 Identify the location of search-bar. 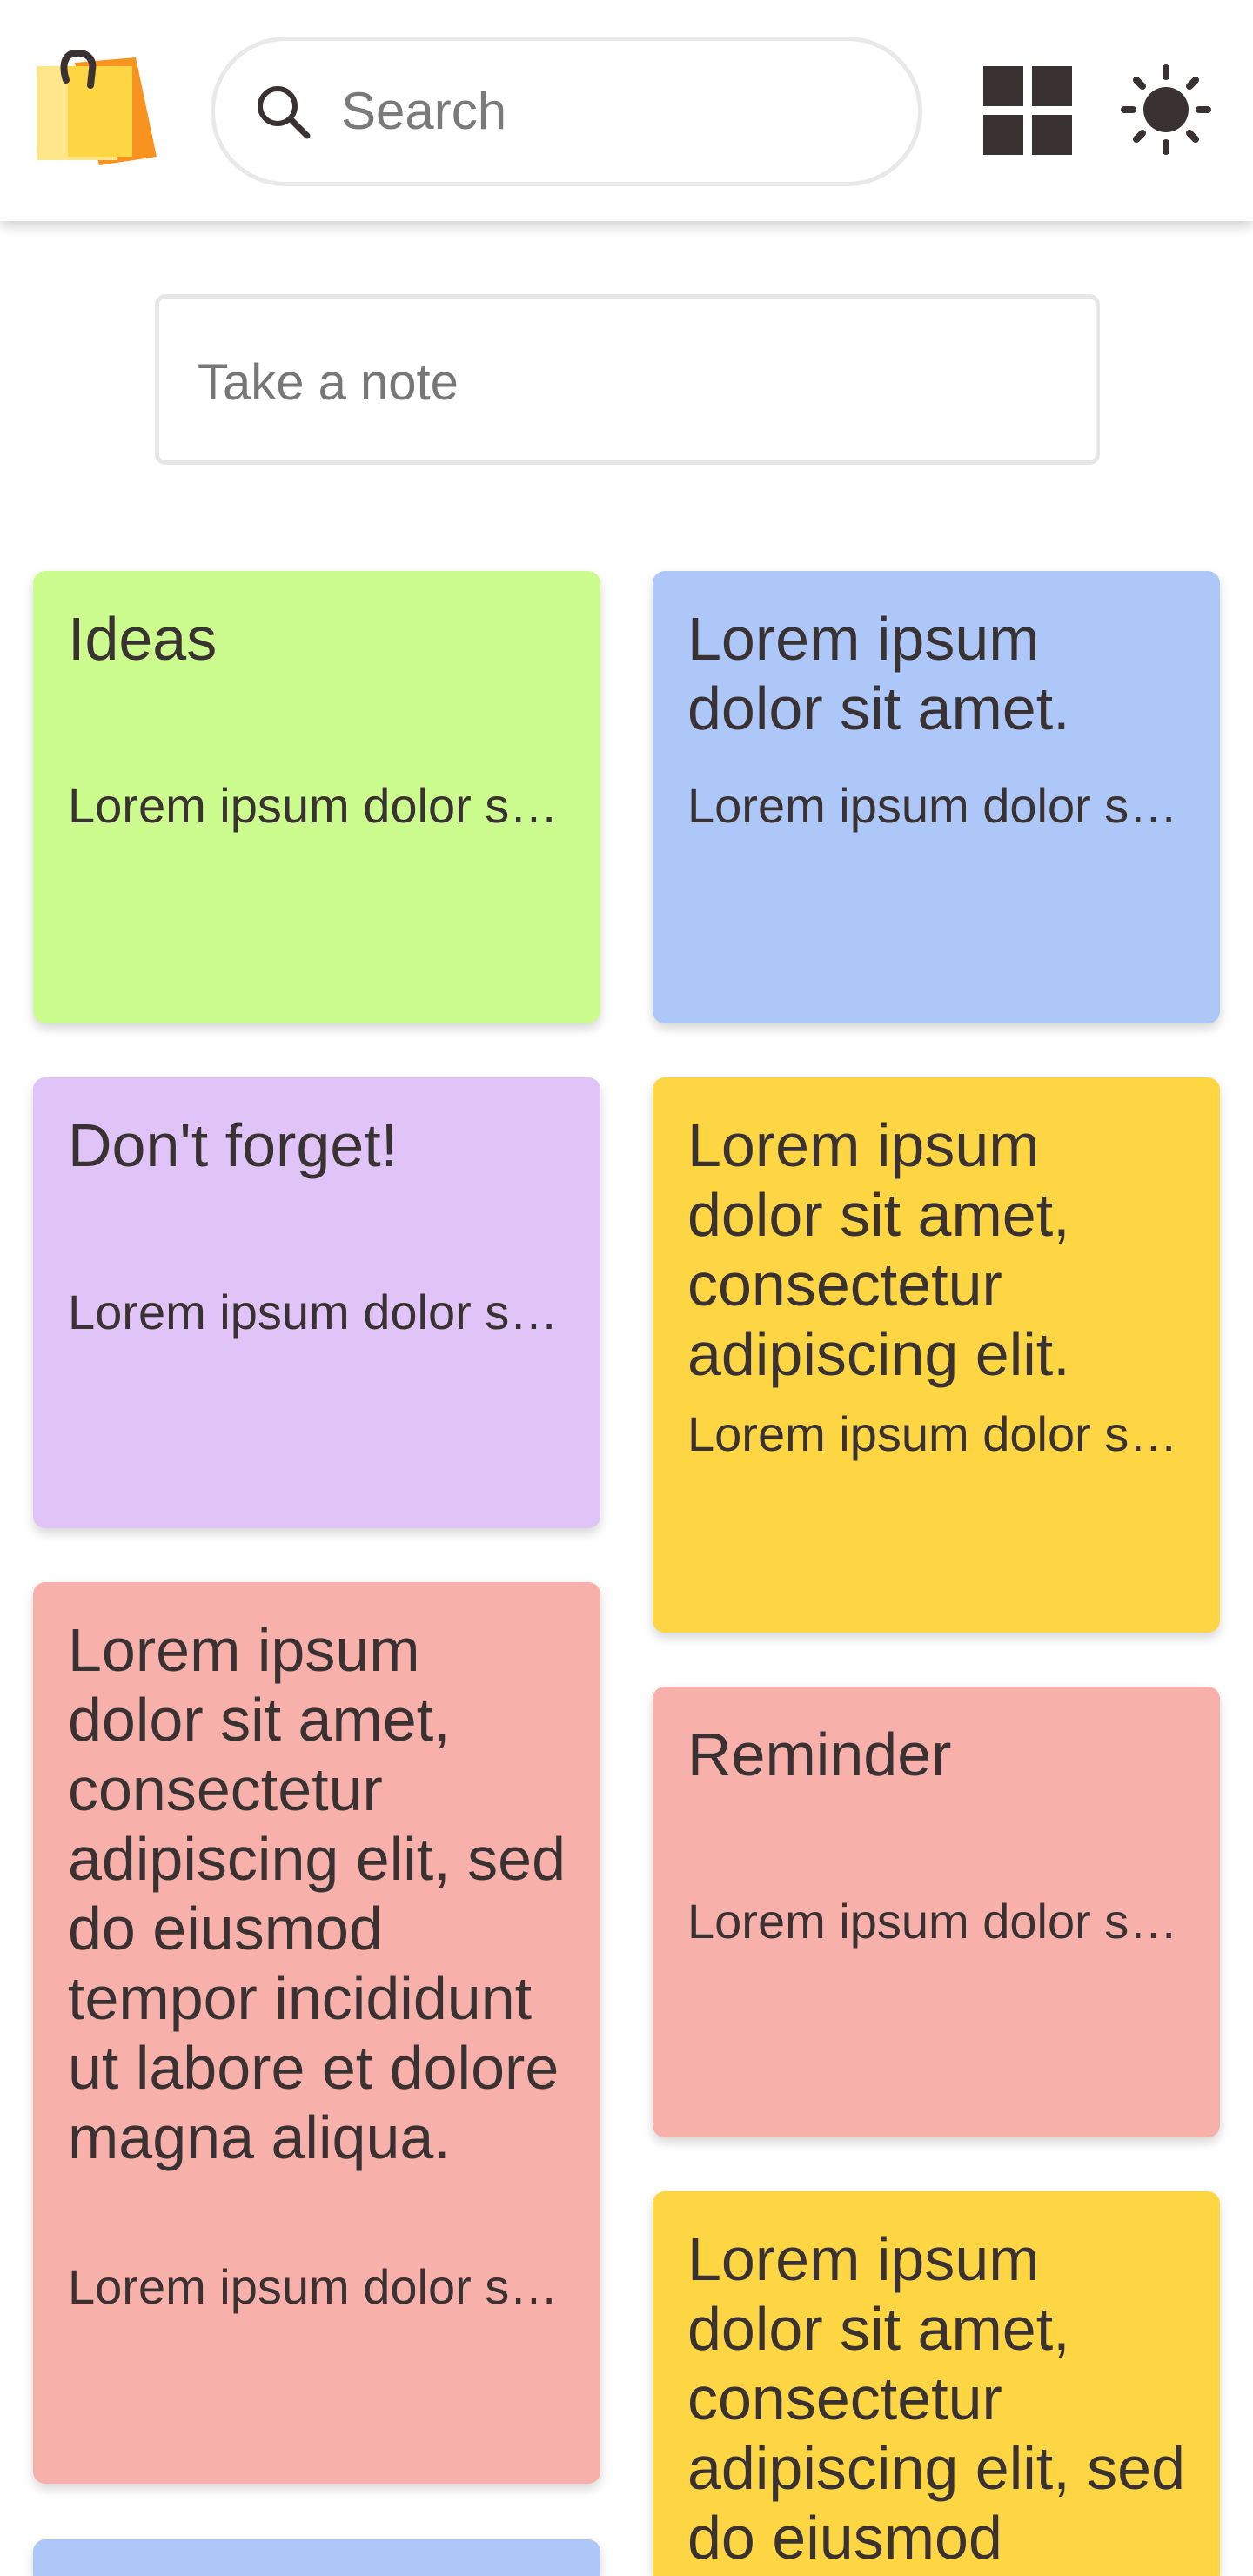
(566, 111).